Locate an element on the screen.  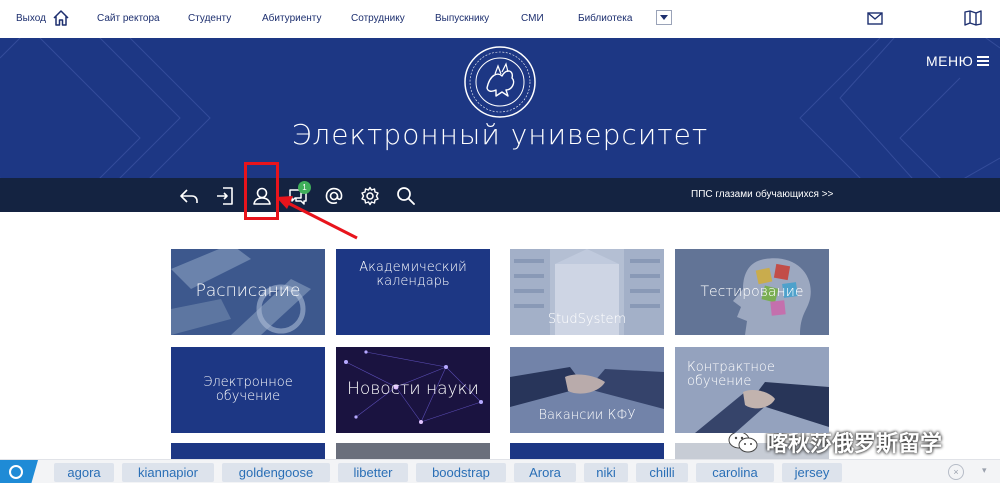
hero-title: Электронный университет is located at coordinates (500, 134).